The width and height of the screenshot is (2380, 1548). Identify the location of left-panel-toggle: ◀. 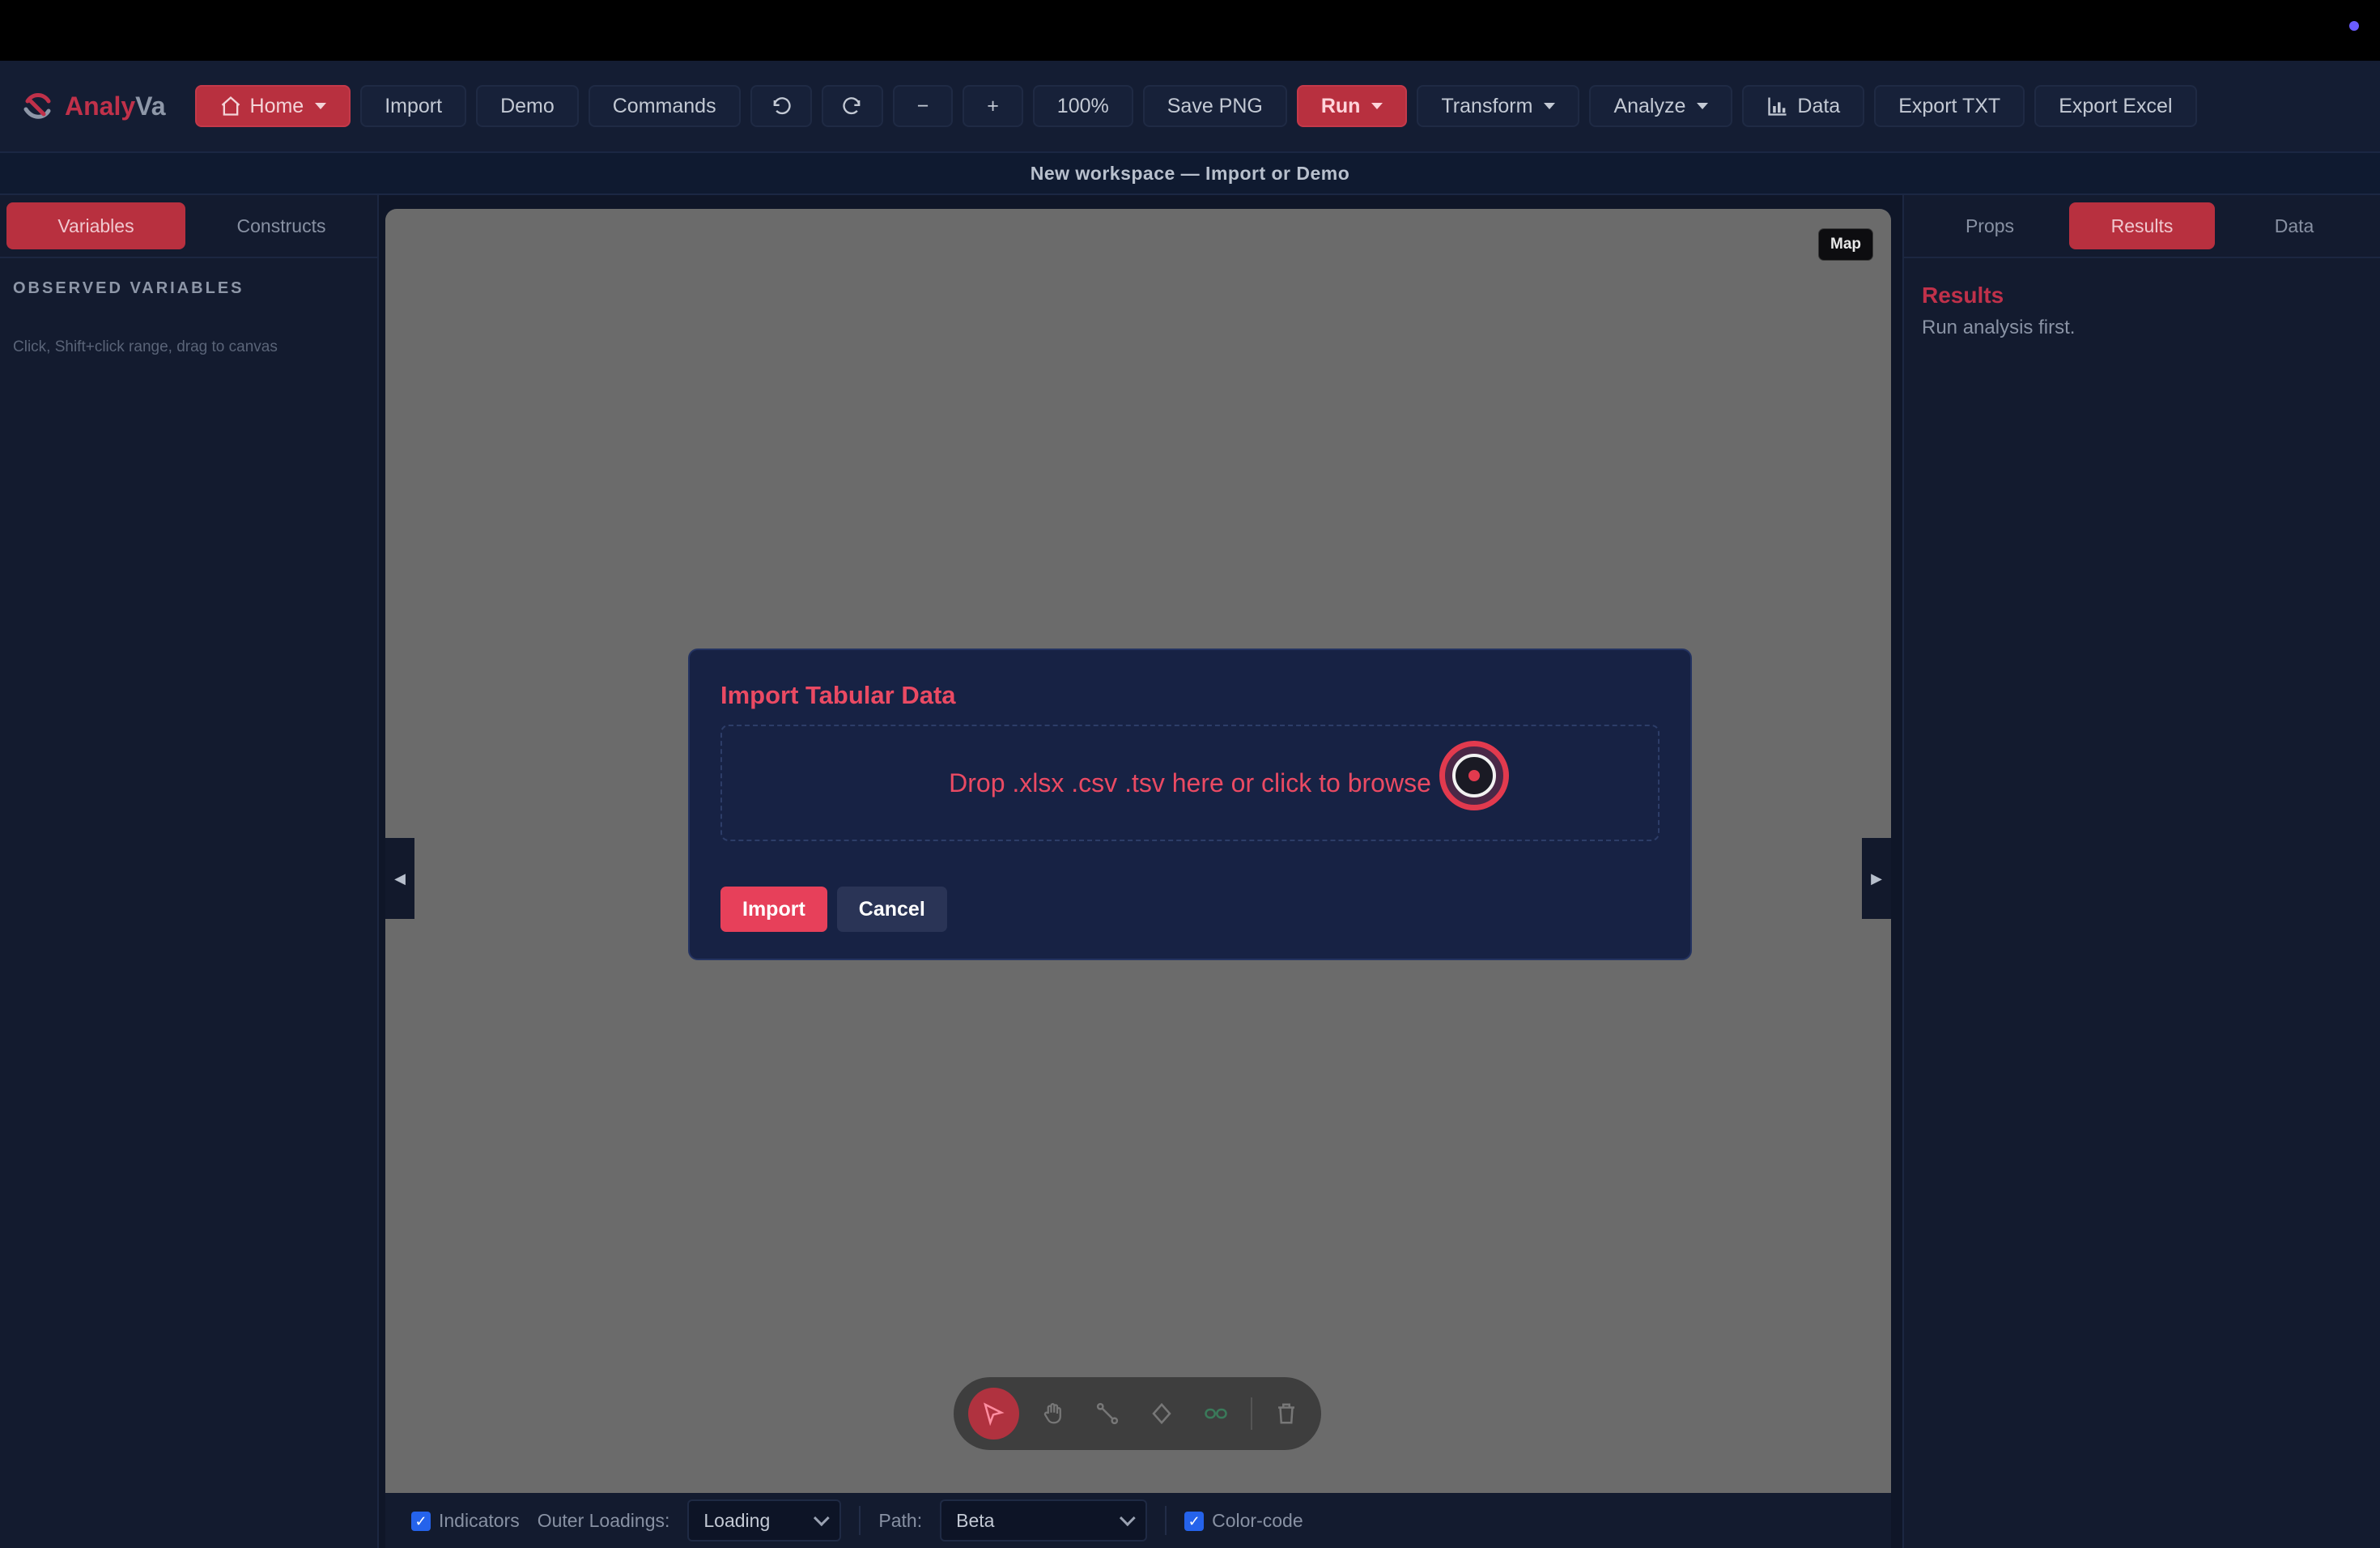
(399, 878).